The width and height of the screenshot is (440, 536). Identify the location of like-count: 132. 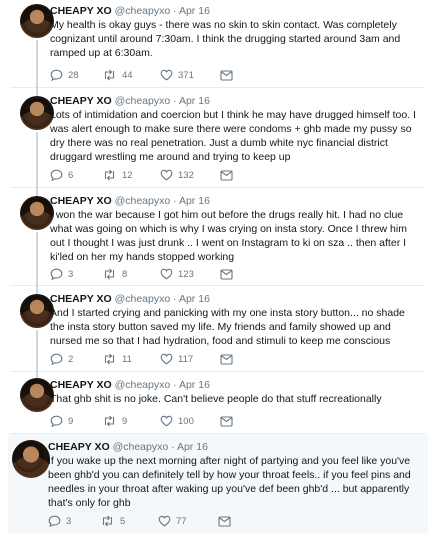
(186, 175).